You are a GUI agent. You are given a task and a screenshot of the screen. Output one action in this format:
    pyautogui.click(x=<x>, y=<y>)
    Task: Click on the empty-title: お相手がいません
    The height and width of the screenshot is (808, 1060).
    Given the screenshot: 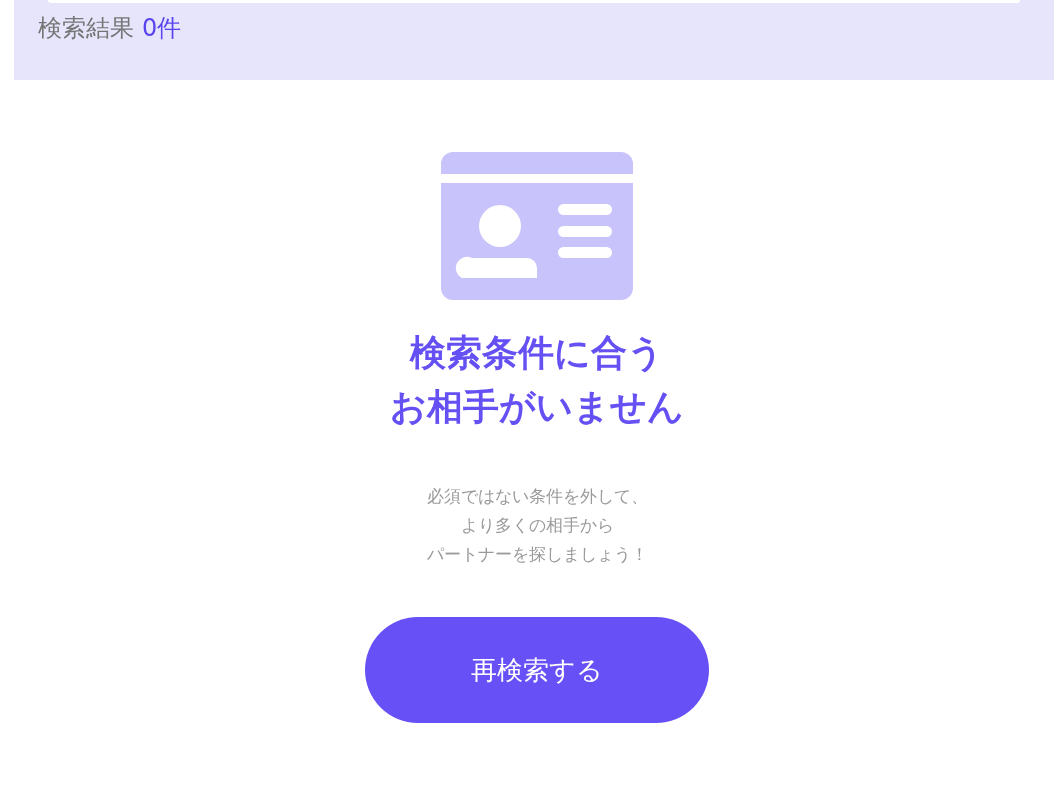 What is the action you would take?
    pyautogui.click(x=537, y=407)
    